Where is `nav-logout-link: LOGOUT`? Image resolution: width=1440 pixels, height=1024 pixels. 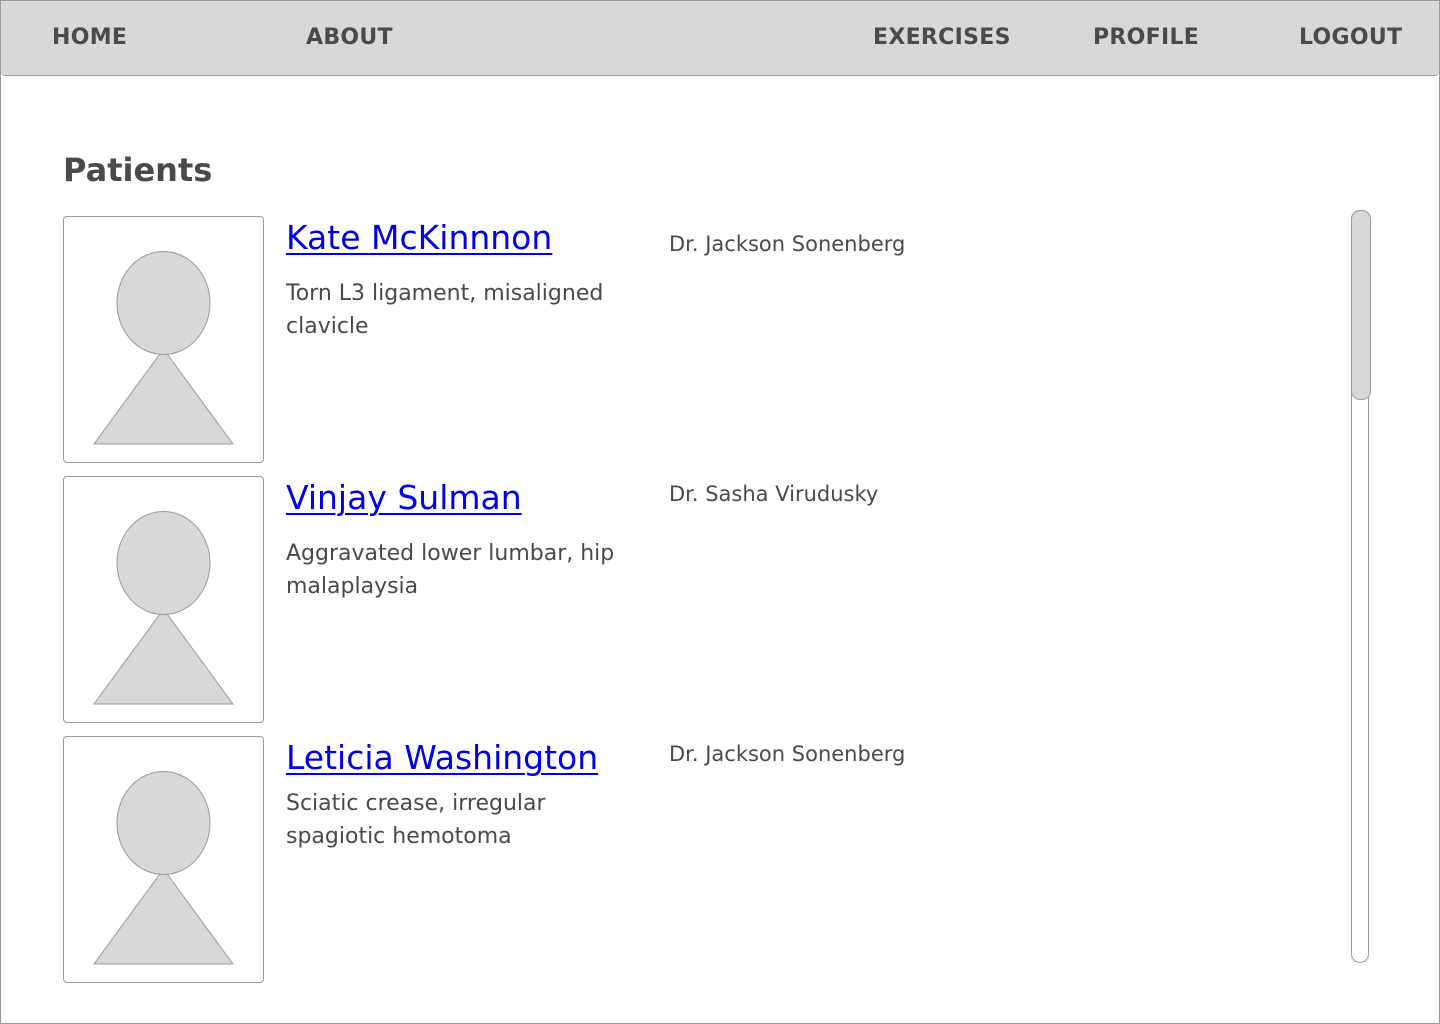
nav-logout-link: LOGOUT is located at coordinates (1350, 38).